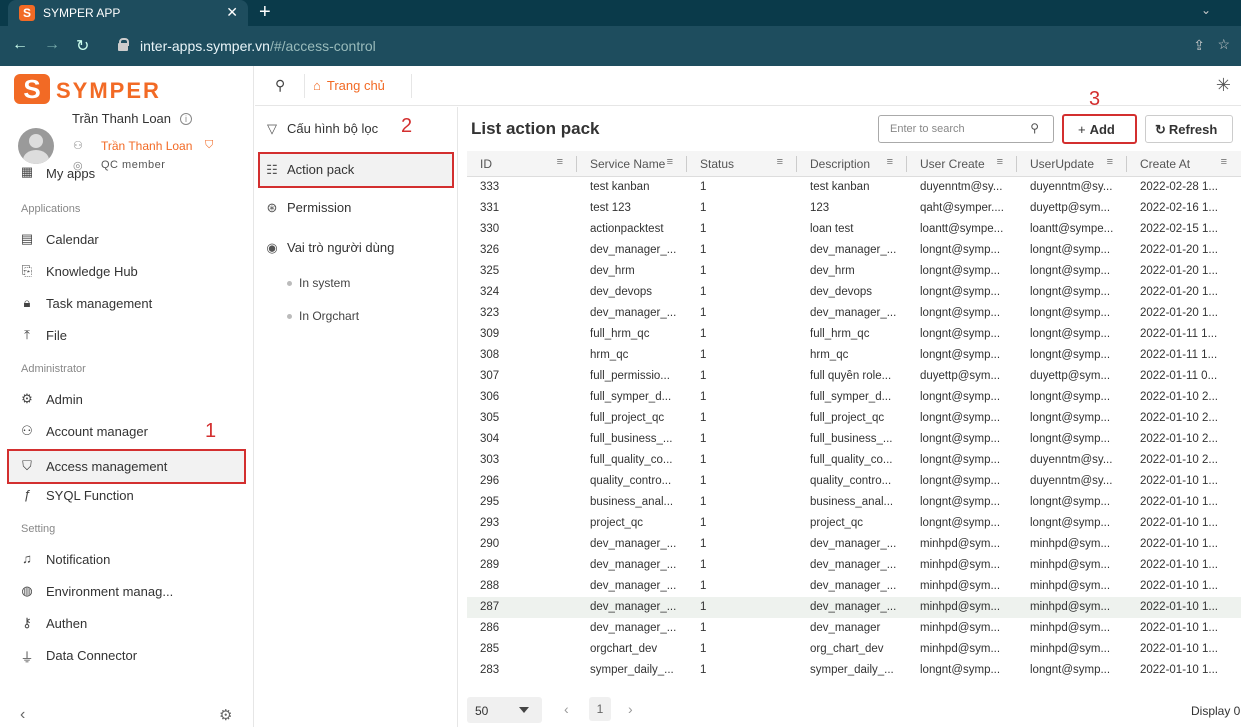  What do you see at coordinates (356, 170) in the screenshot?
I see `subnav-item-action-pack: ☷ Action pack` at bounding box center [356, 170].